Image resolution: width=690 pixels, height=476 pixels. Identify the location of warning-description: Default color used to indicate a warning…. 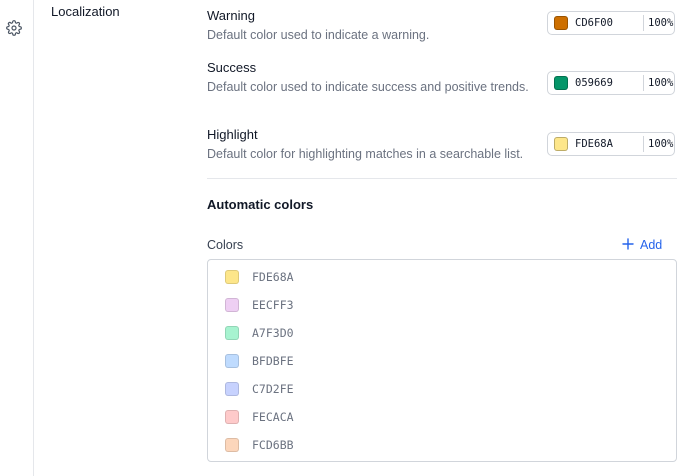
(318, 35).